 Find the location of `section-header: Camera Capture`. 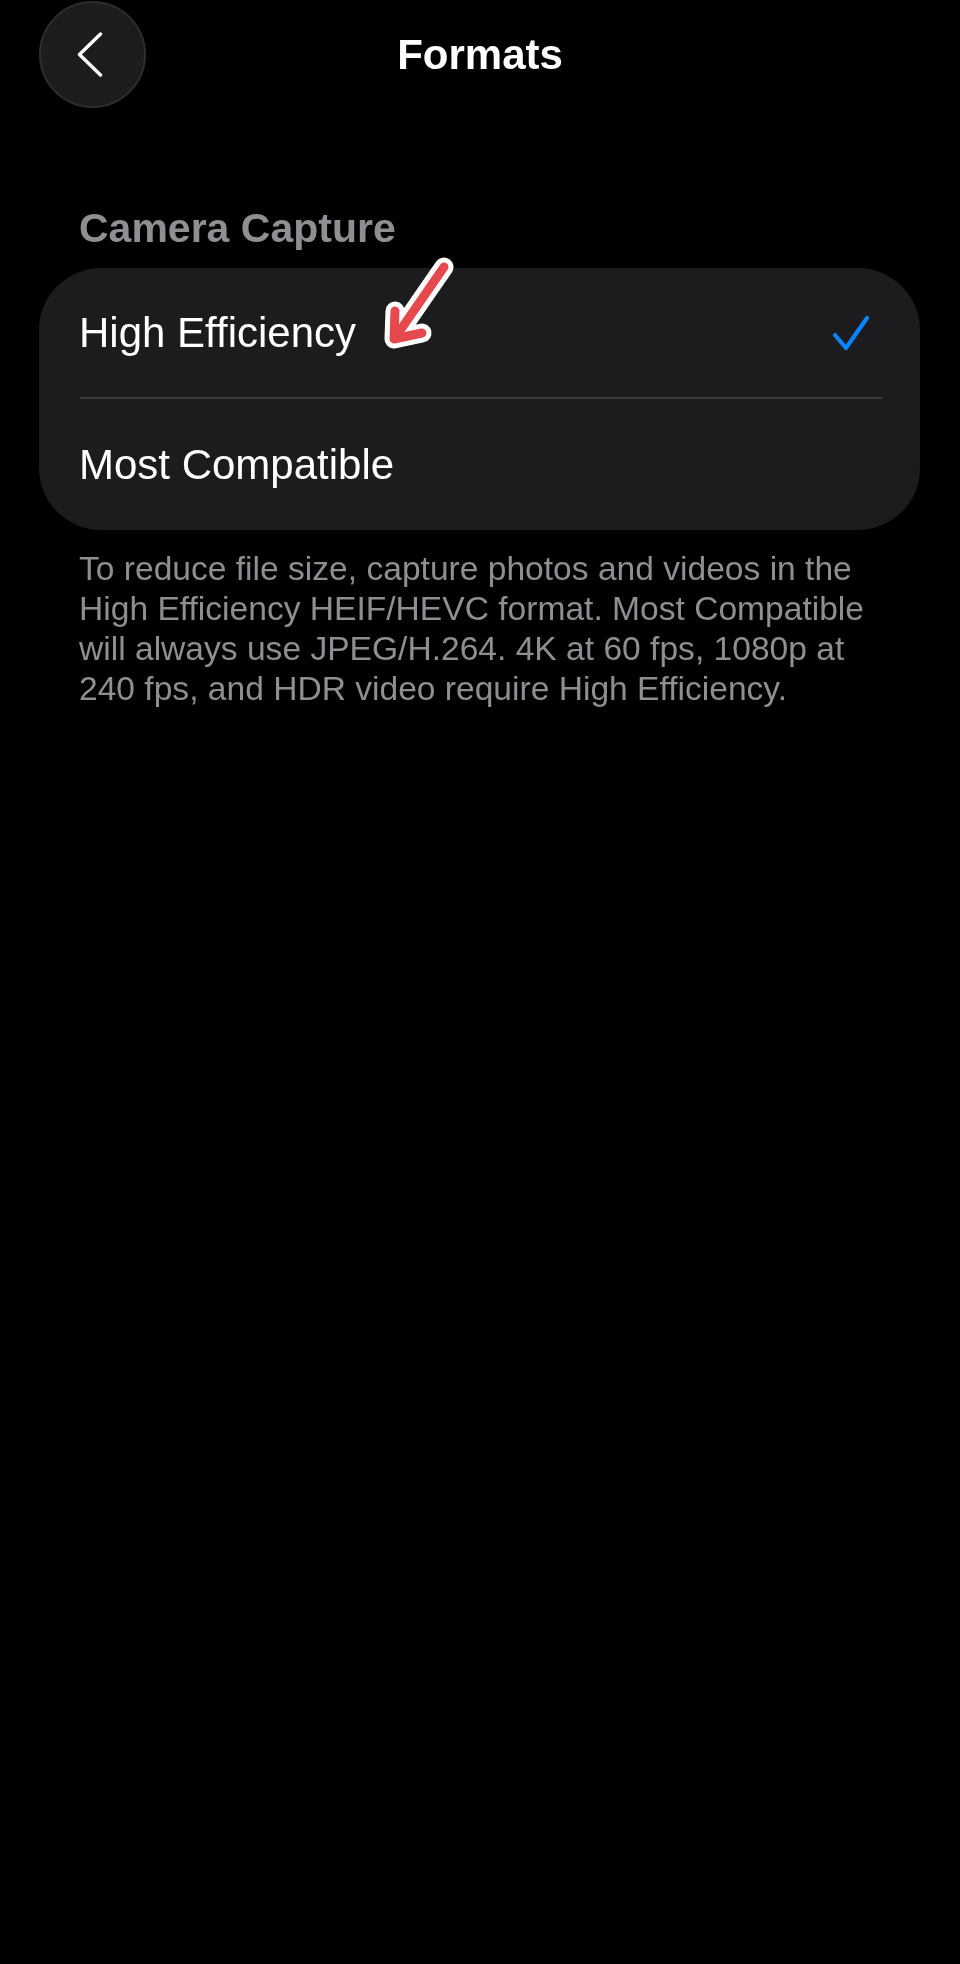

section-header: Camera Capture is located at coordinates (238, 228).